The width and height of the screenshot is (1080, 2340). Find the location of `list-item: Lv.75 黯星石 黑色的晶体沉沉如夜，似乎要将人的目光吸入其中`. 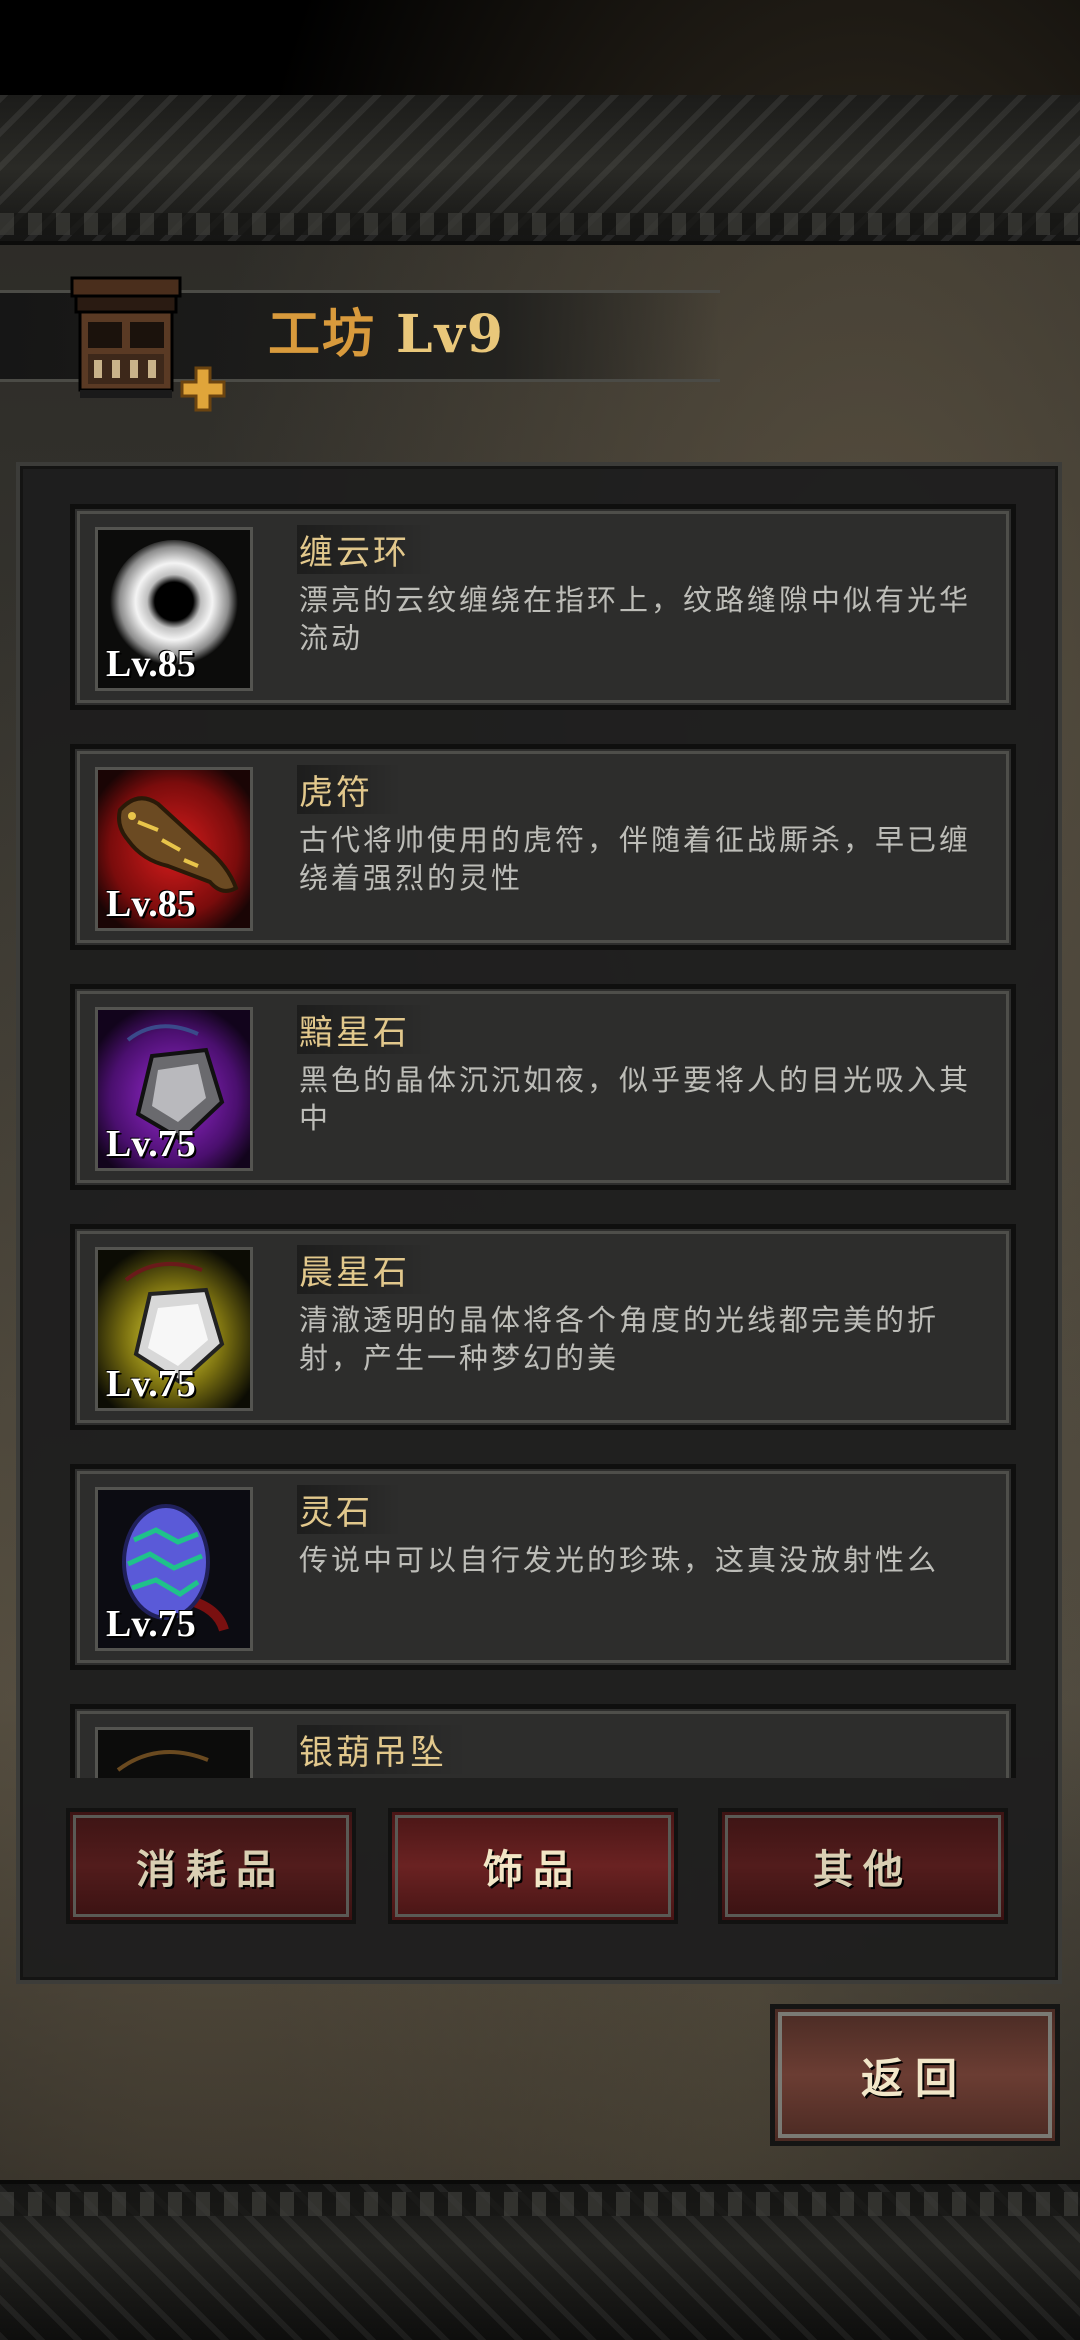

list-item: Lv.75 黯星石 黑色的晶体沉沉如夜，似乎要将人的目光吸入其中 is located at coordinates (543, 1087).